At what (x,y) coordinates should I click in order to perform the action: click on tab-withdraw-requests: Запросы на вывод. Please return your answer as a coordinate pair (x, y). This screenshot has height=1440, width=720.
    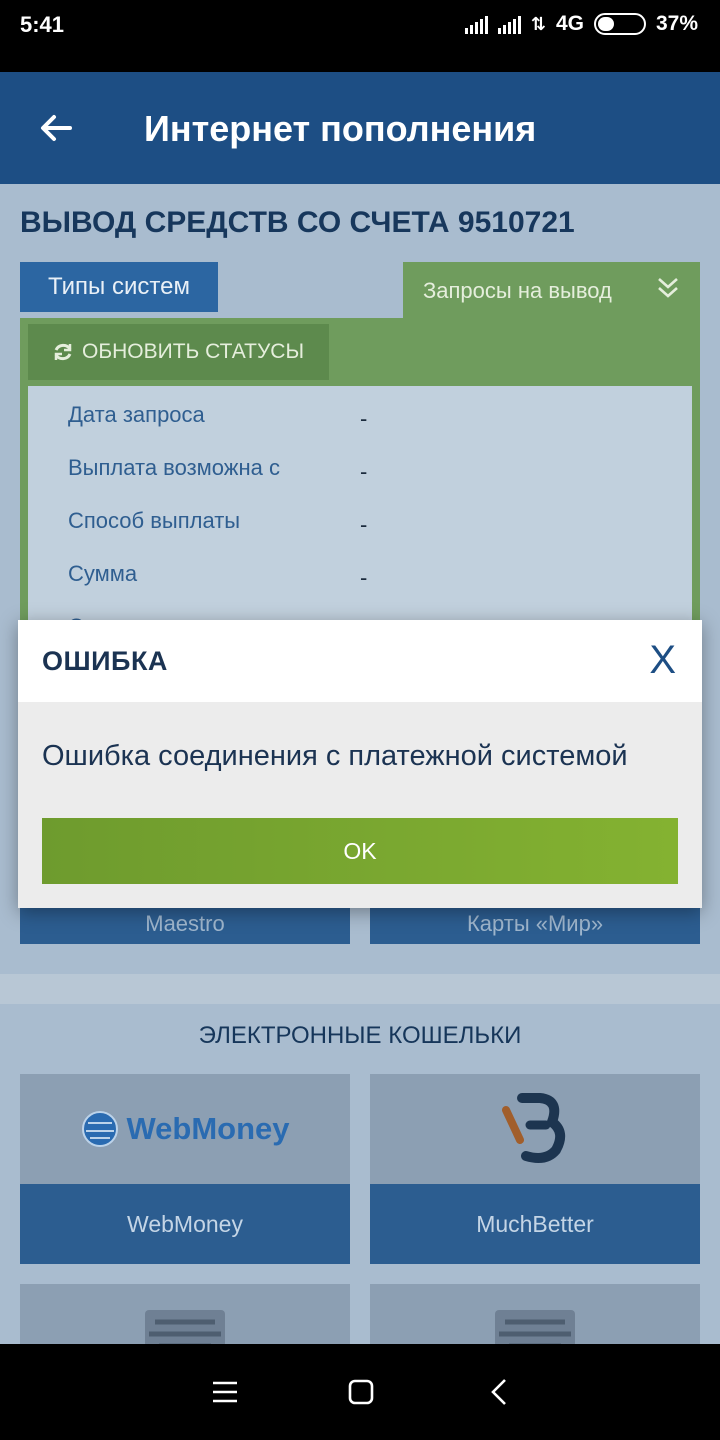
    Looking at the image, I should click on (551, 291).